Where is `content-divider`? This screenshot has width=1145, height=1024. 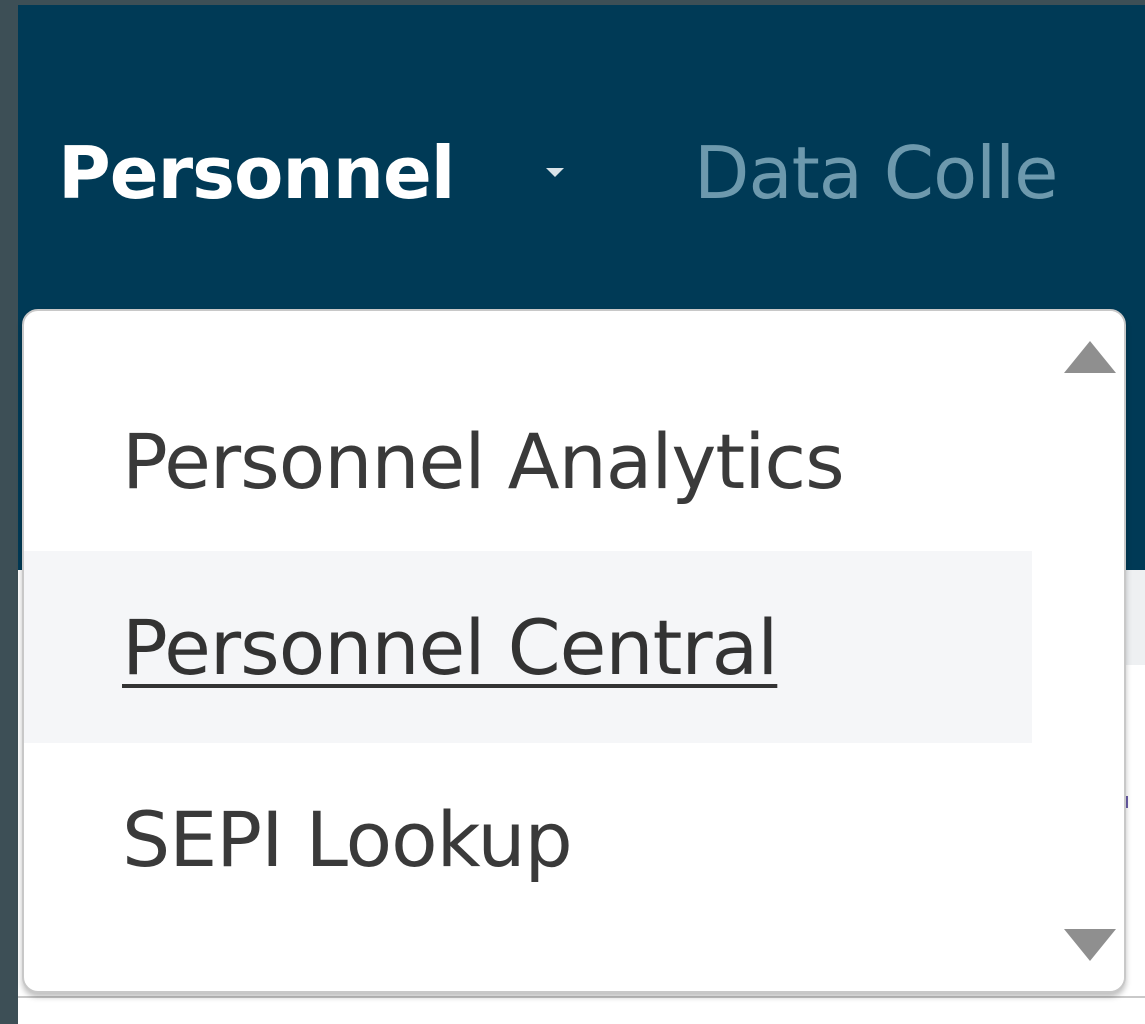
content-divider is located at coordinates (581, 997).